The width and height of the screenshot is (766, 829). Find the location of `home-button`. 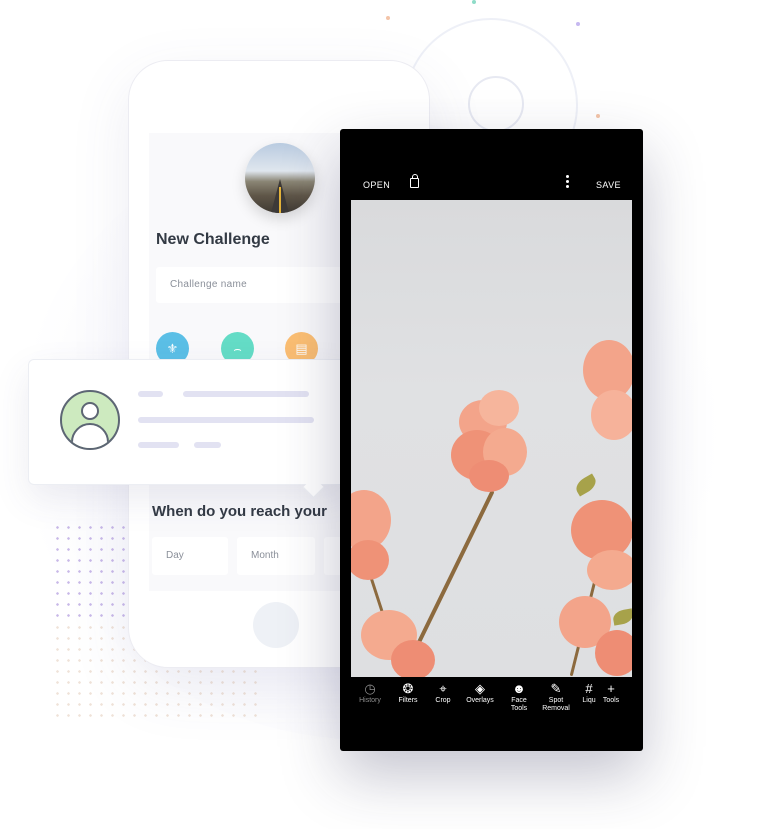

home-button is located at coordinates (276, 625).